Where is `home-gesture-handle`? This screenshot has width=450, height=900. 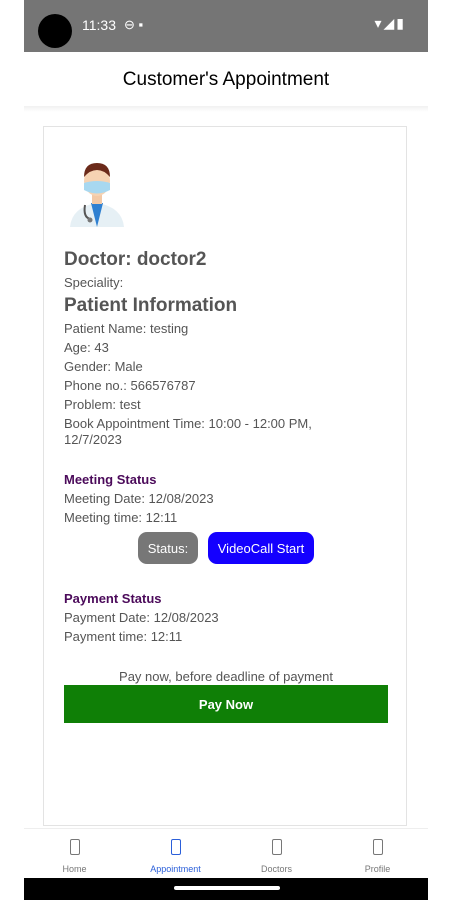 home-gesture-handle is located at coordinates (227, 888).